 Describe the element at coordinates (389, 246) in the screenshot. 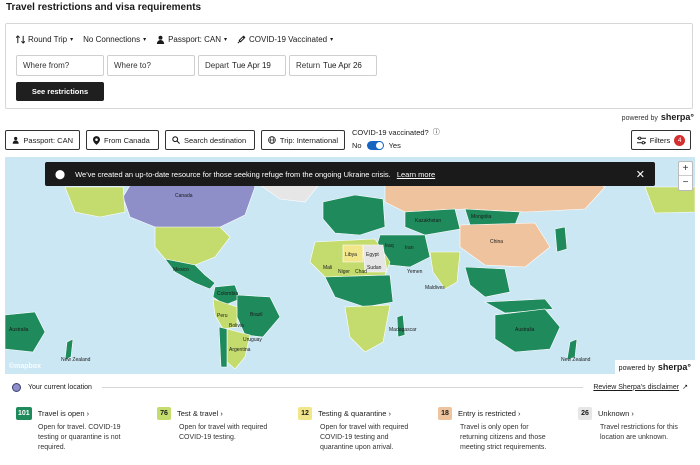

I see `label-iraq: Iraq` at that location.